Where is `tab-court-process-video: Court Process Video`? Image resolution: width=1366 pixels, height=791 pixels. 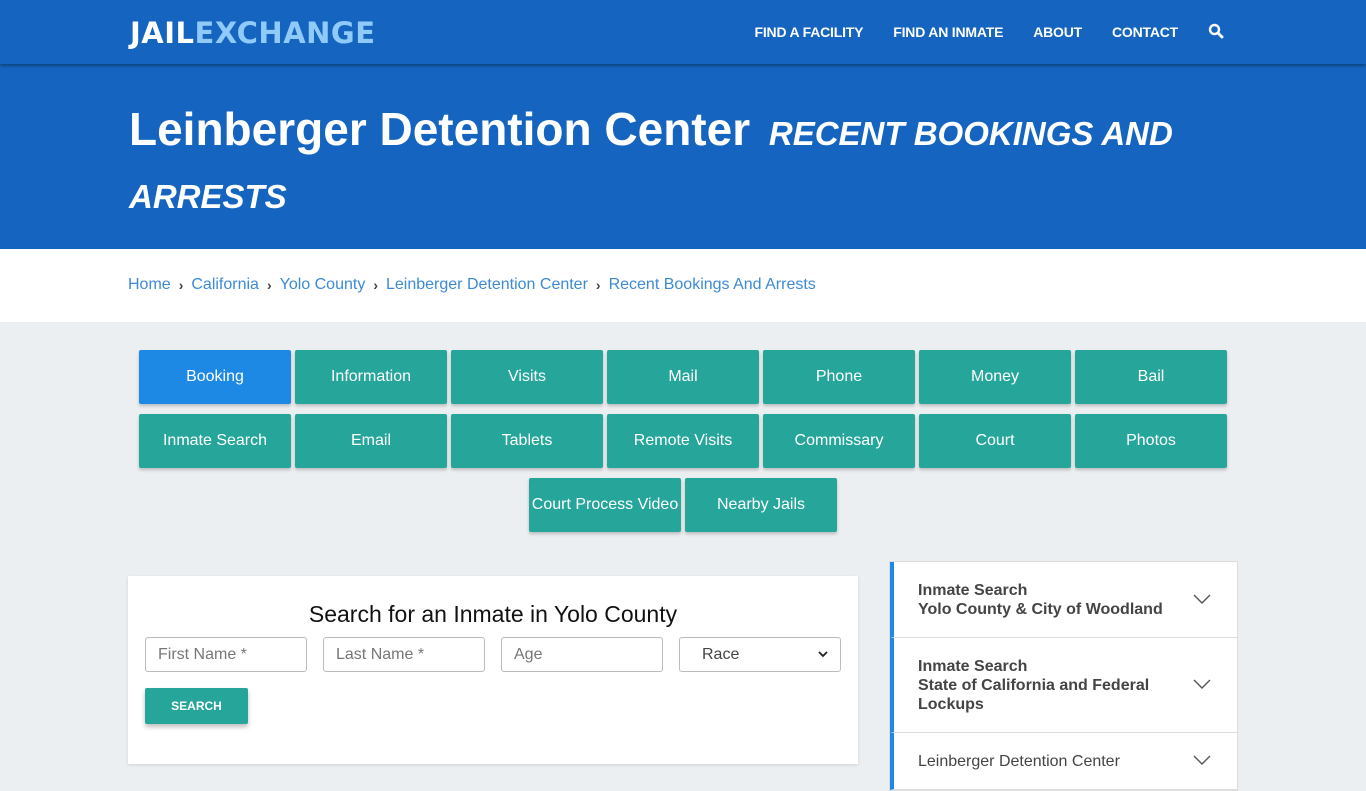
tab-court-process-video: Court Process Video is located at coordinates (605, 505).